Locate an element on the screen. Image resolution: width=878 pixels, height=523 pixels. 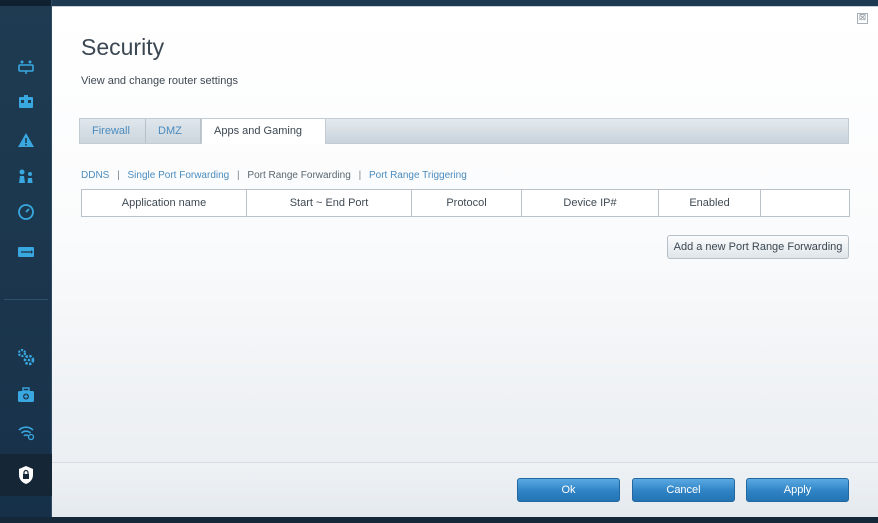
cancel-button: Cancel is located at coordinates (683, 490).